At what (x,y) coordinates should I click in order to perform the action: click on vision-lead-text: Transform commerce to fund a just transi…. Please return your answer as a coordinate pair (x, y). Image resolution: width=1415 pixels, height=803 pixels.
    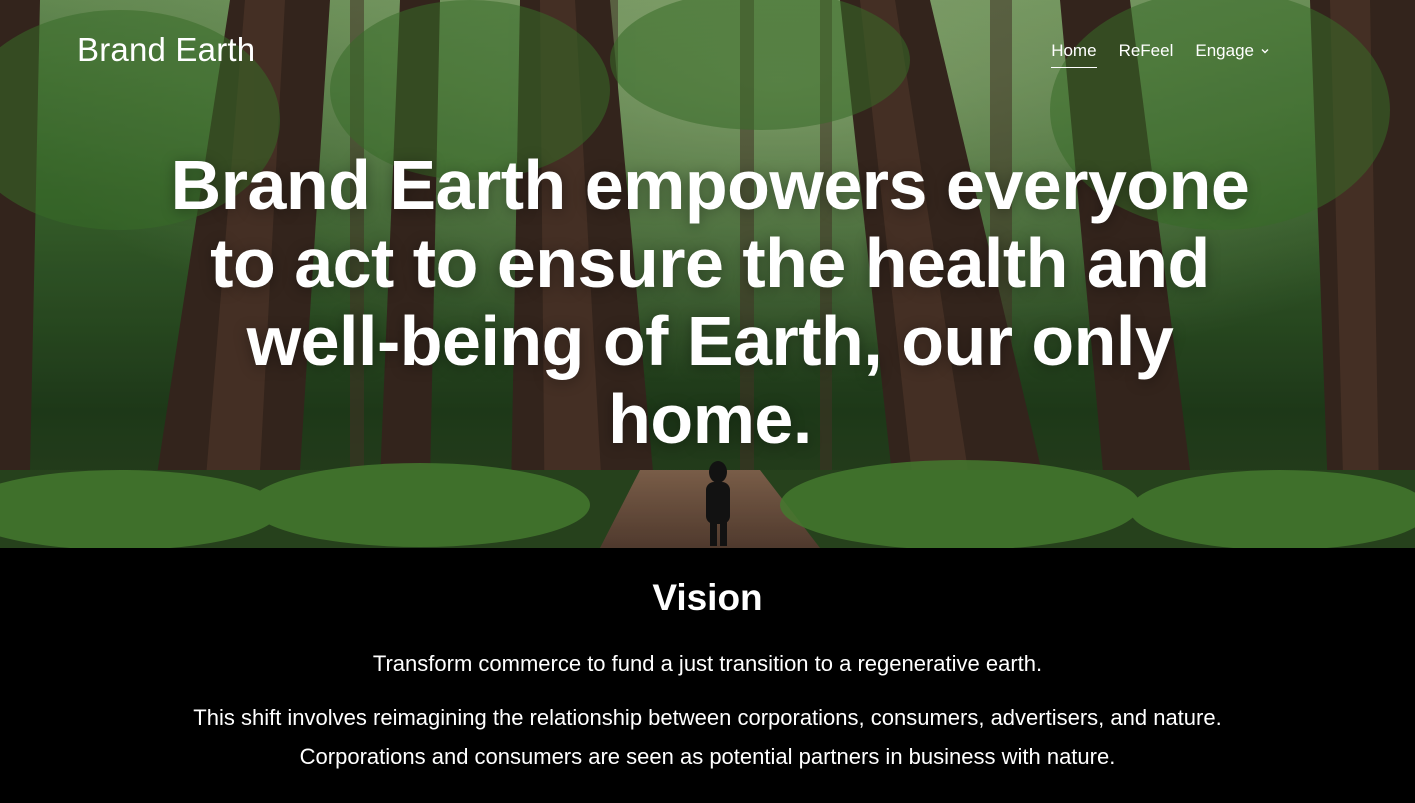
    Looking at the image, I should click on (707, 663).